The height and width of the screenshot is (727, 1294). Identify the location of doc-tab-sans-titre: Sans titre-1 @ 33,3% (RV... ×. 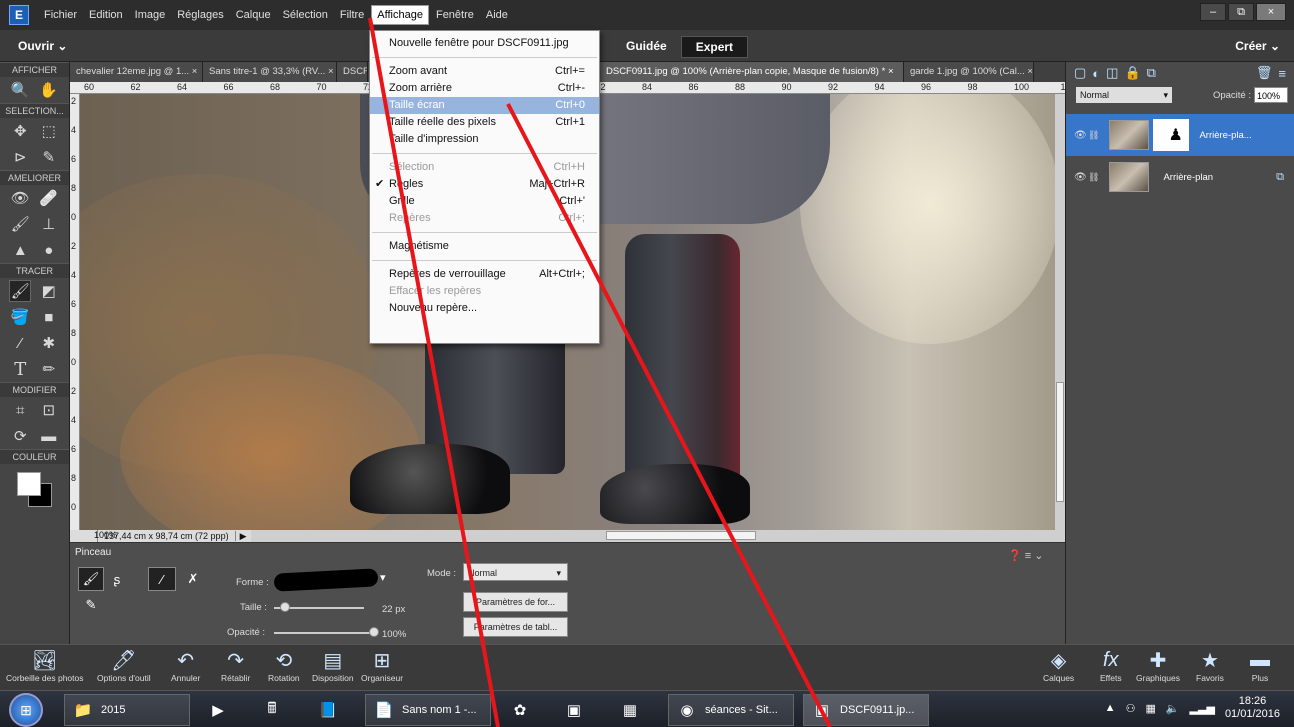
(270, 72).